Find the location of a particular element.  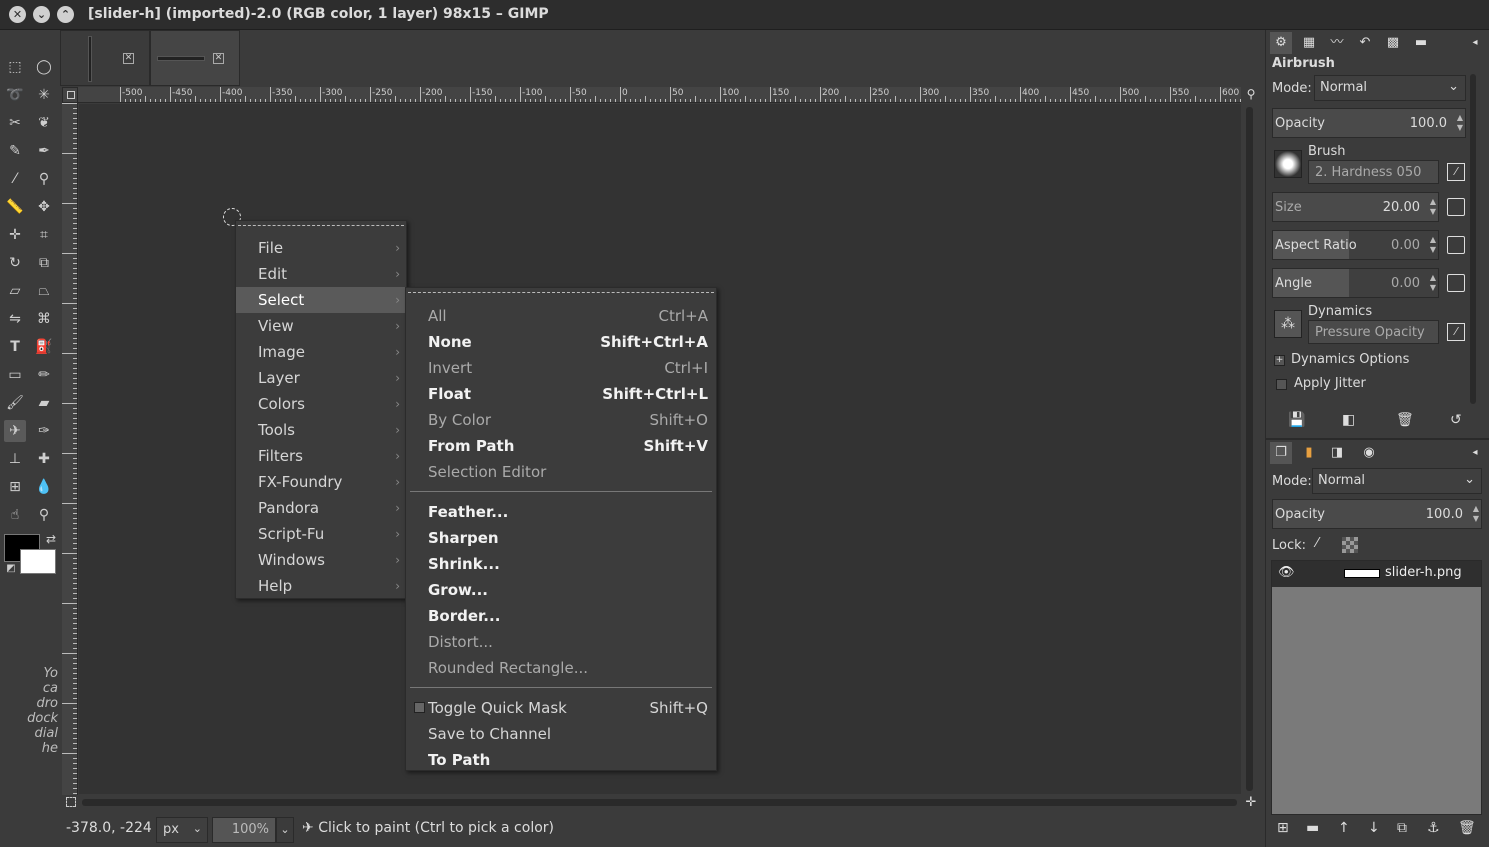

text-icon: T is located at coordinates (15, 347).